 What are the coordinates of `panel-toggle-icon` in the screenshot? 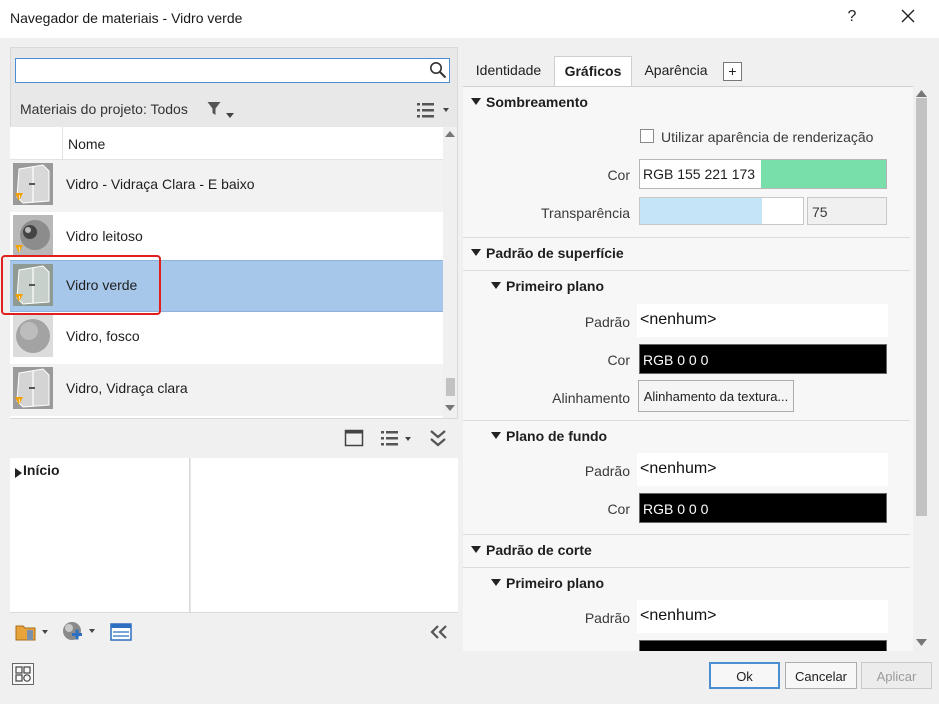 It's located at (354, 438).